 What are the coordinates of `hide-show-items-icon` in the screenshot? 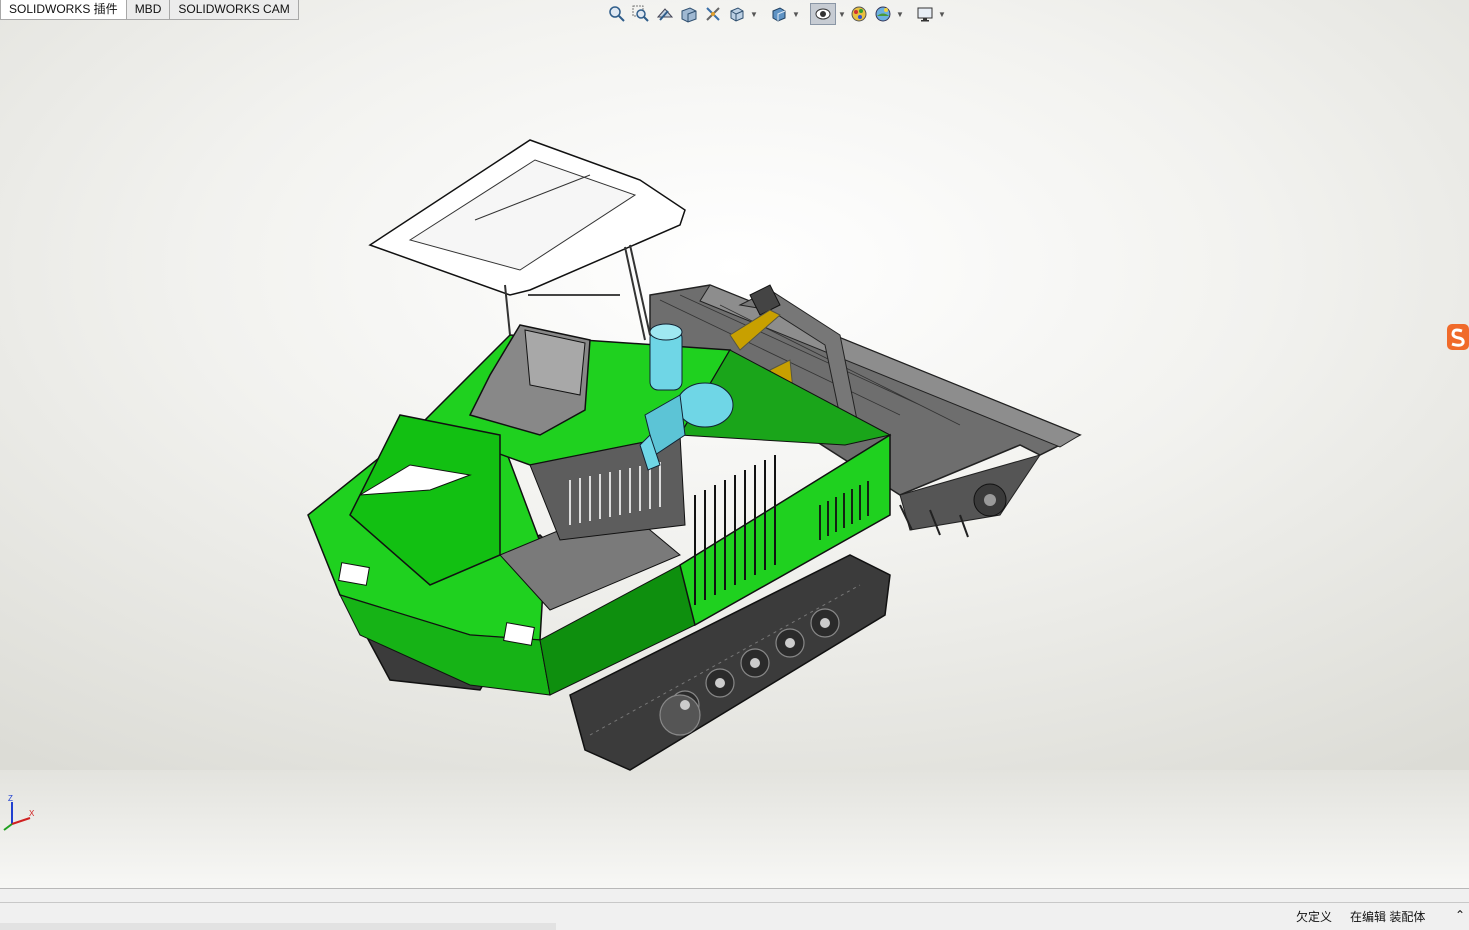 It's located at (823, 14).